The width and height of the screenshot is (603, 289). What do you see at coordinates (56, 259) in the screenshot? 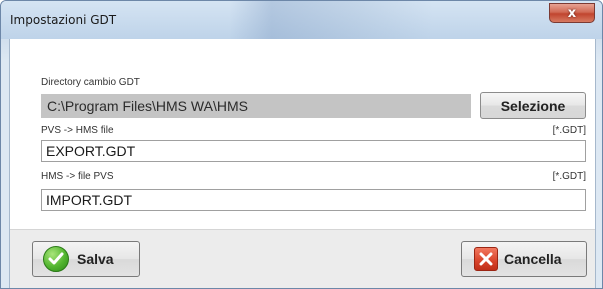
I see `check-circle-icon` at bounding box center [56, 259].